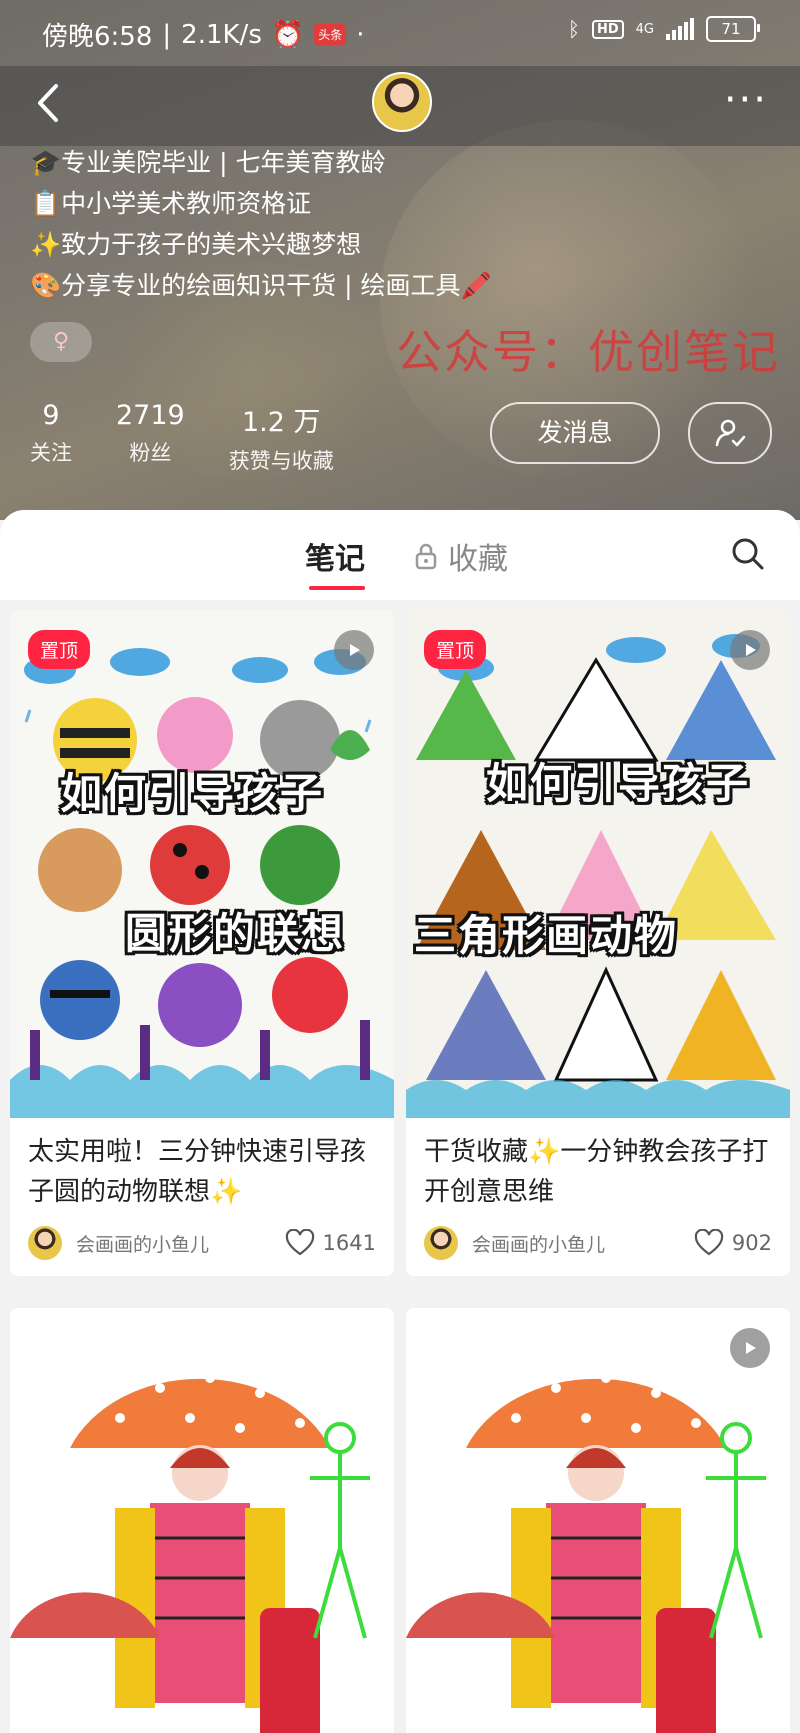  Describe the element at coordinates (202, 1172) in the screenshot. I see `note-title: 太实用啦！三分钟快速引导孩子圆的动物联想✨` at that location.